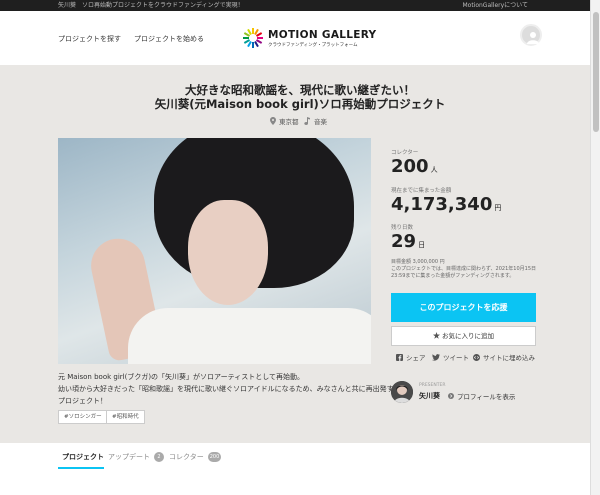 The height and width of the screenshot is (495, 600). Describe the element at coordinates (82, 401) in the screenshot. I see `description-line3: プロジェクト！` at that location.